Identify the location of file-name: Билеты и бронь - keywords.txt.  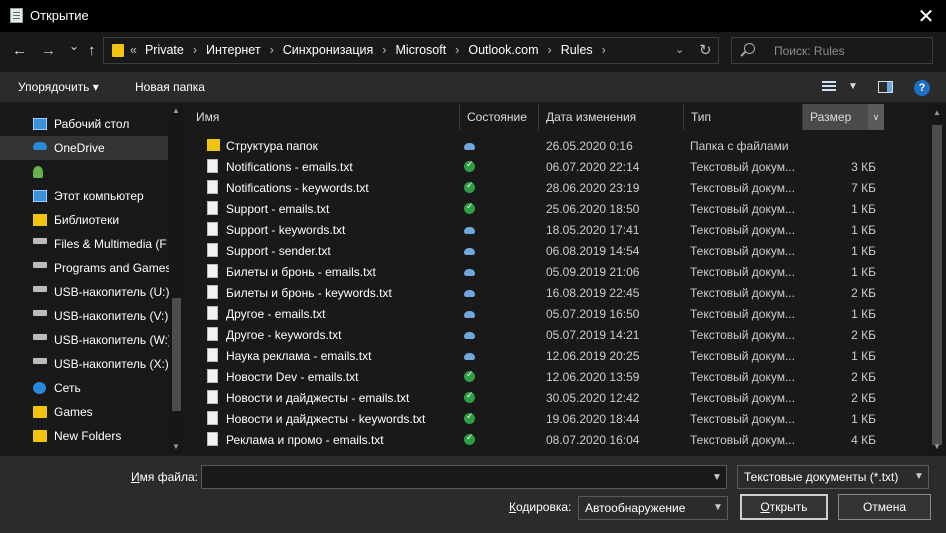
(309, 293).